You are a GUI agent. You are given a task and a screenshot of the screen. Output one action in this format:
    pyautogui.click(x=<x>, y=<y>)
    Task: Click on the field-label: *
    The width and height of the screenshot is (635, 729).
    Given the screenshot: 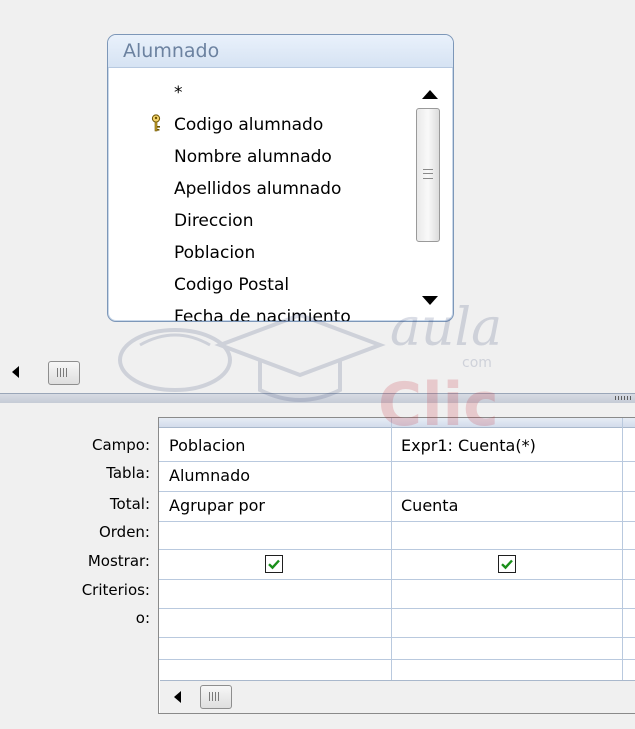 What is the action you would take?
    pyautogui.click(x=178, y=93)
    